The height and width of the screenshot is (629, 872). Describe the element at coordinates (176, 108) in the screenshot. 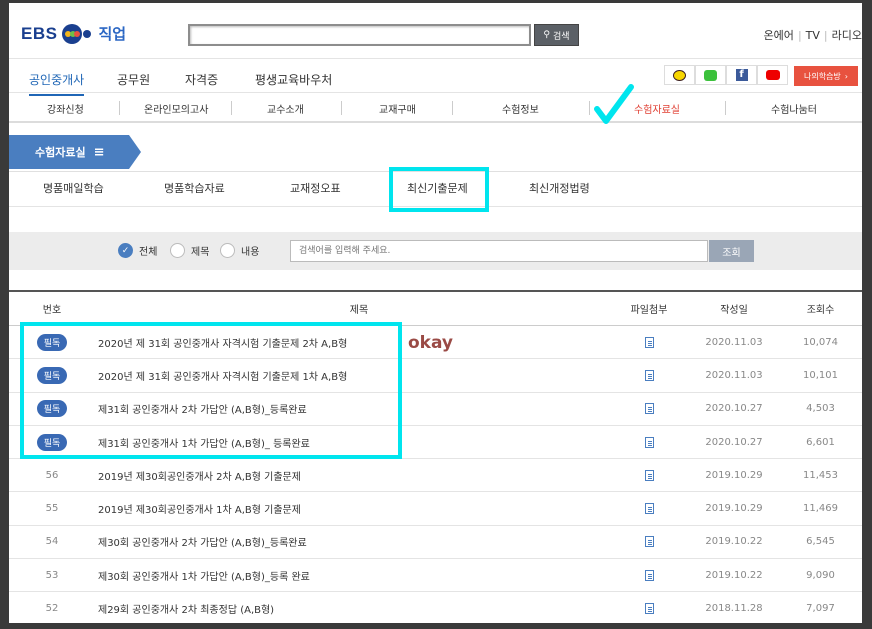

I see `submenu-item-mock-exam: 온라인모의고사` at that location.